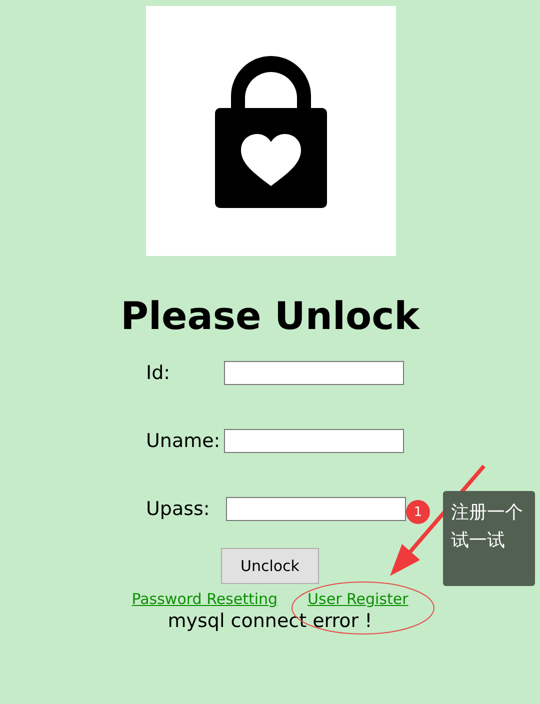  I want to click on field-label: Uname:, so click(184, 441).